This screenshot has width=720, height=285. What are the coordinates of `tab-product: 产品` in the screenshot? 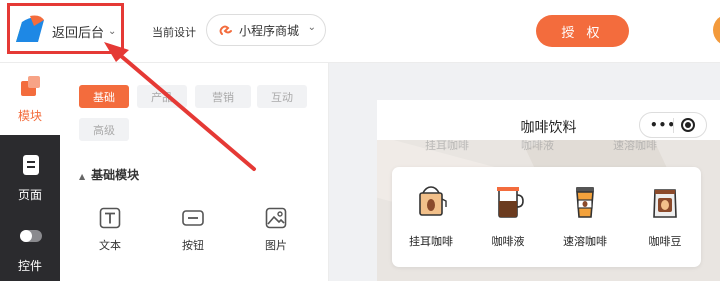 It's located at (162, 96).